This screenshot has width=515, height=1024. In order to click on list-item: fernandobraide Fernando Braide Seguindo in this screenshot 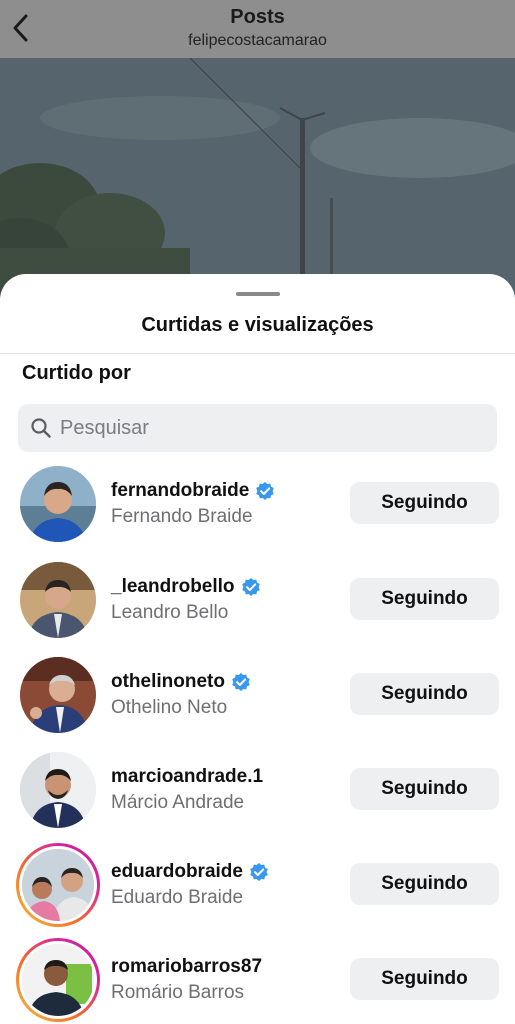, I will do `click(257, 513)`.